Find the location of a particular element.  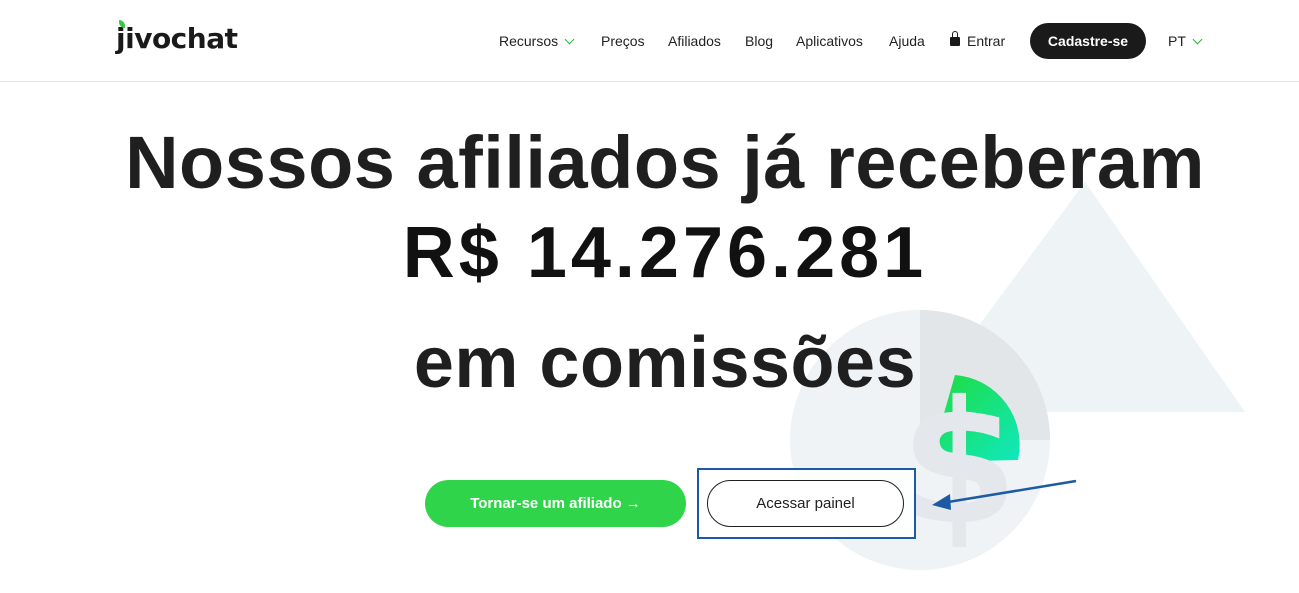

nav-item-precos: Preços is located at coordinates (623, 41).